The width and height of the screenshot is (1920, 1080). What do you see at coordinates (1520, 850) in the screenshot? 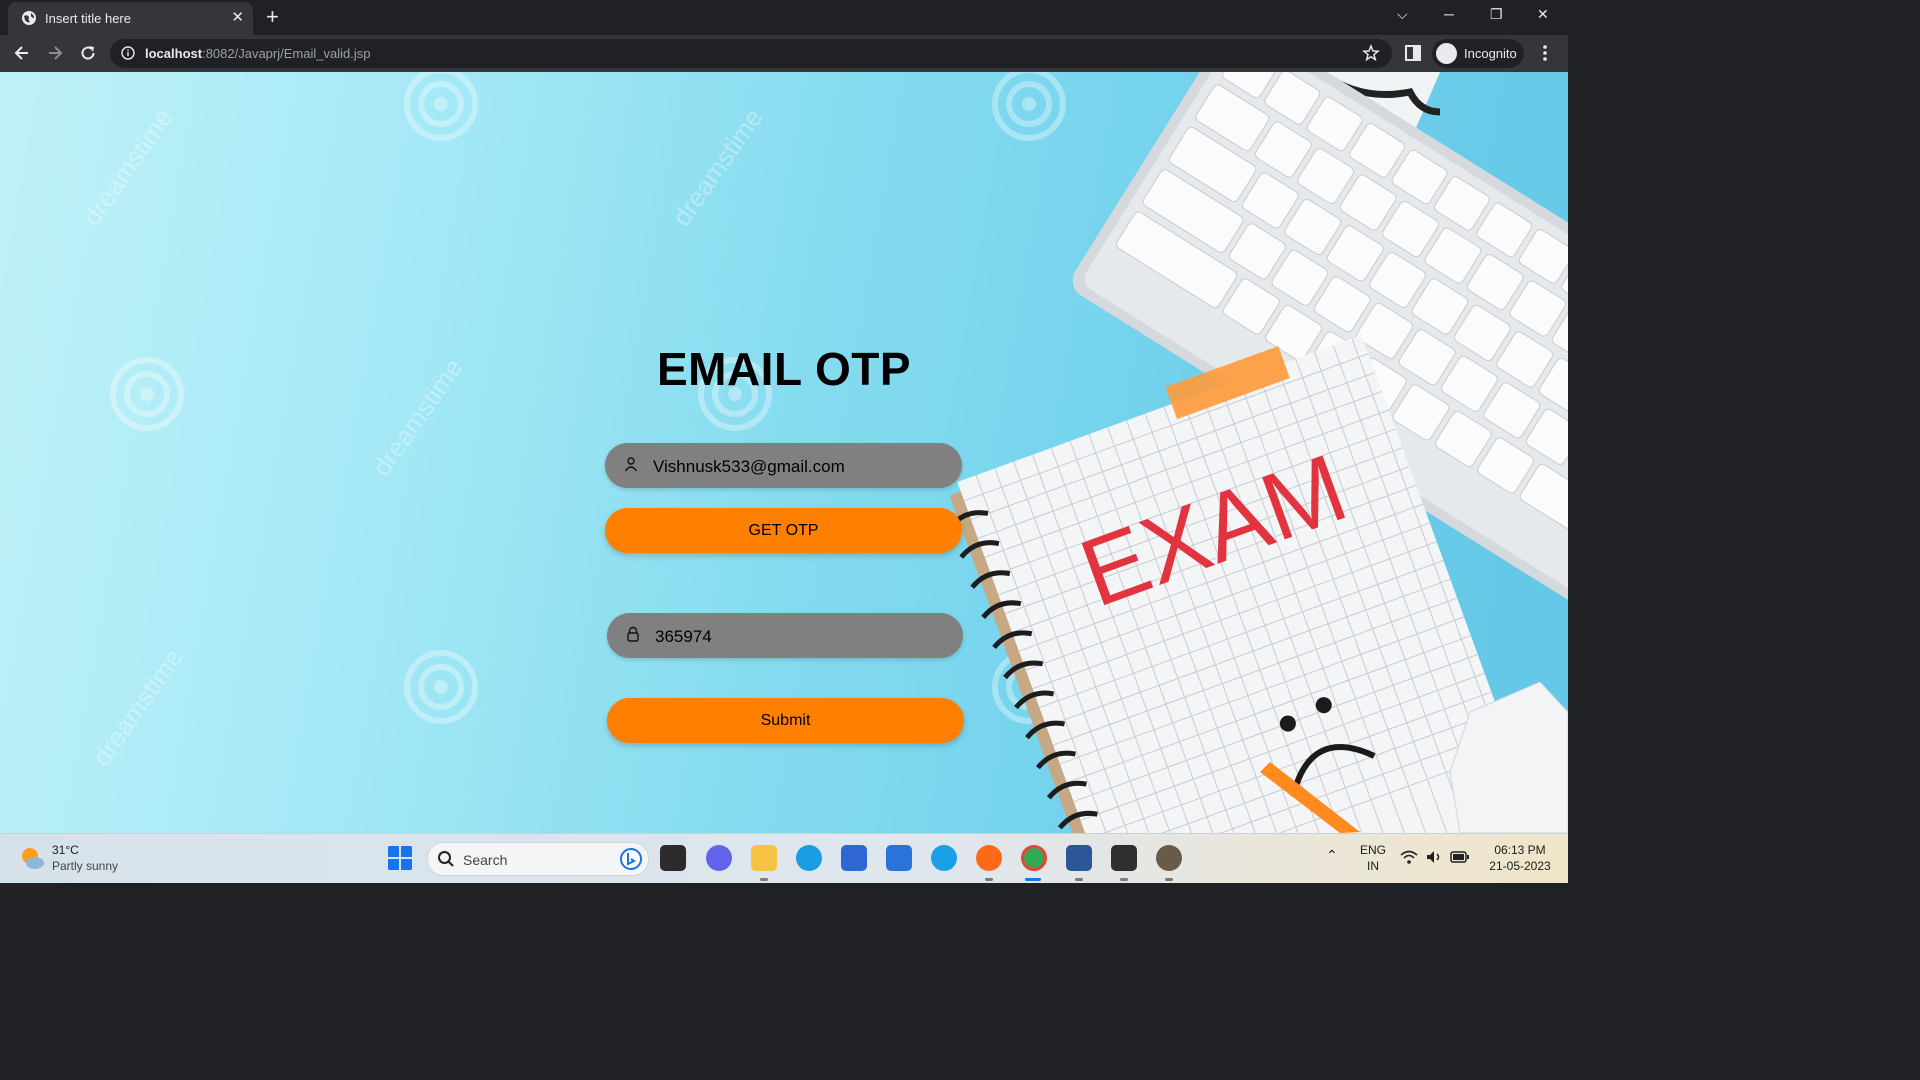
I see `clock-time: 06:13 PM` at bounding box center [1520, 850].